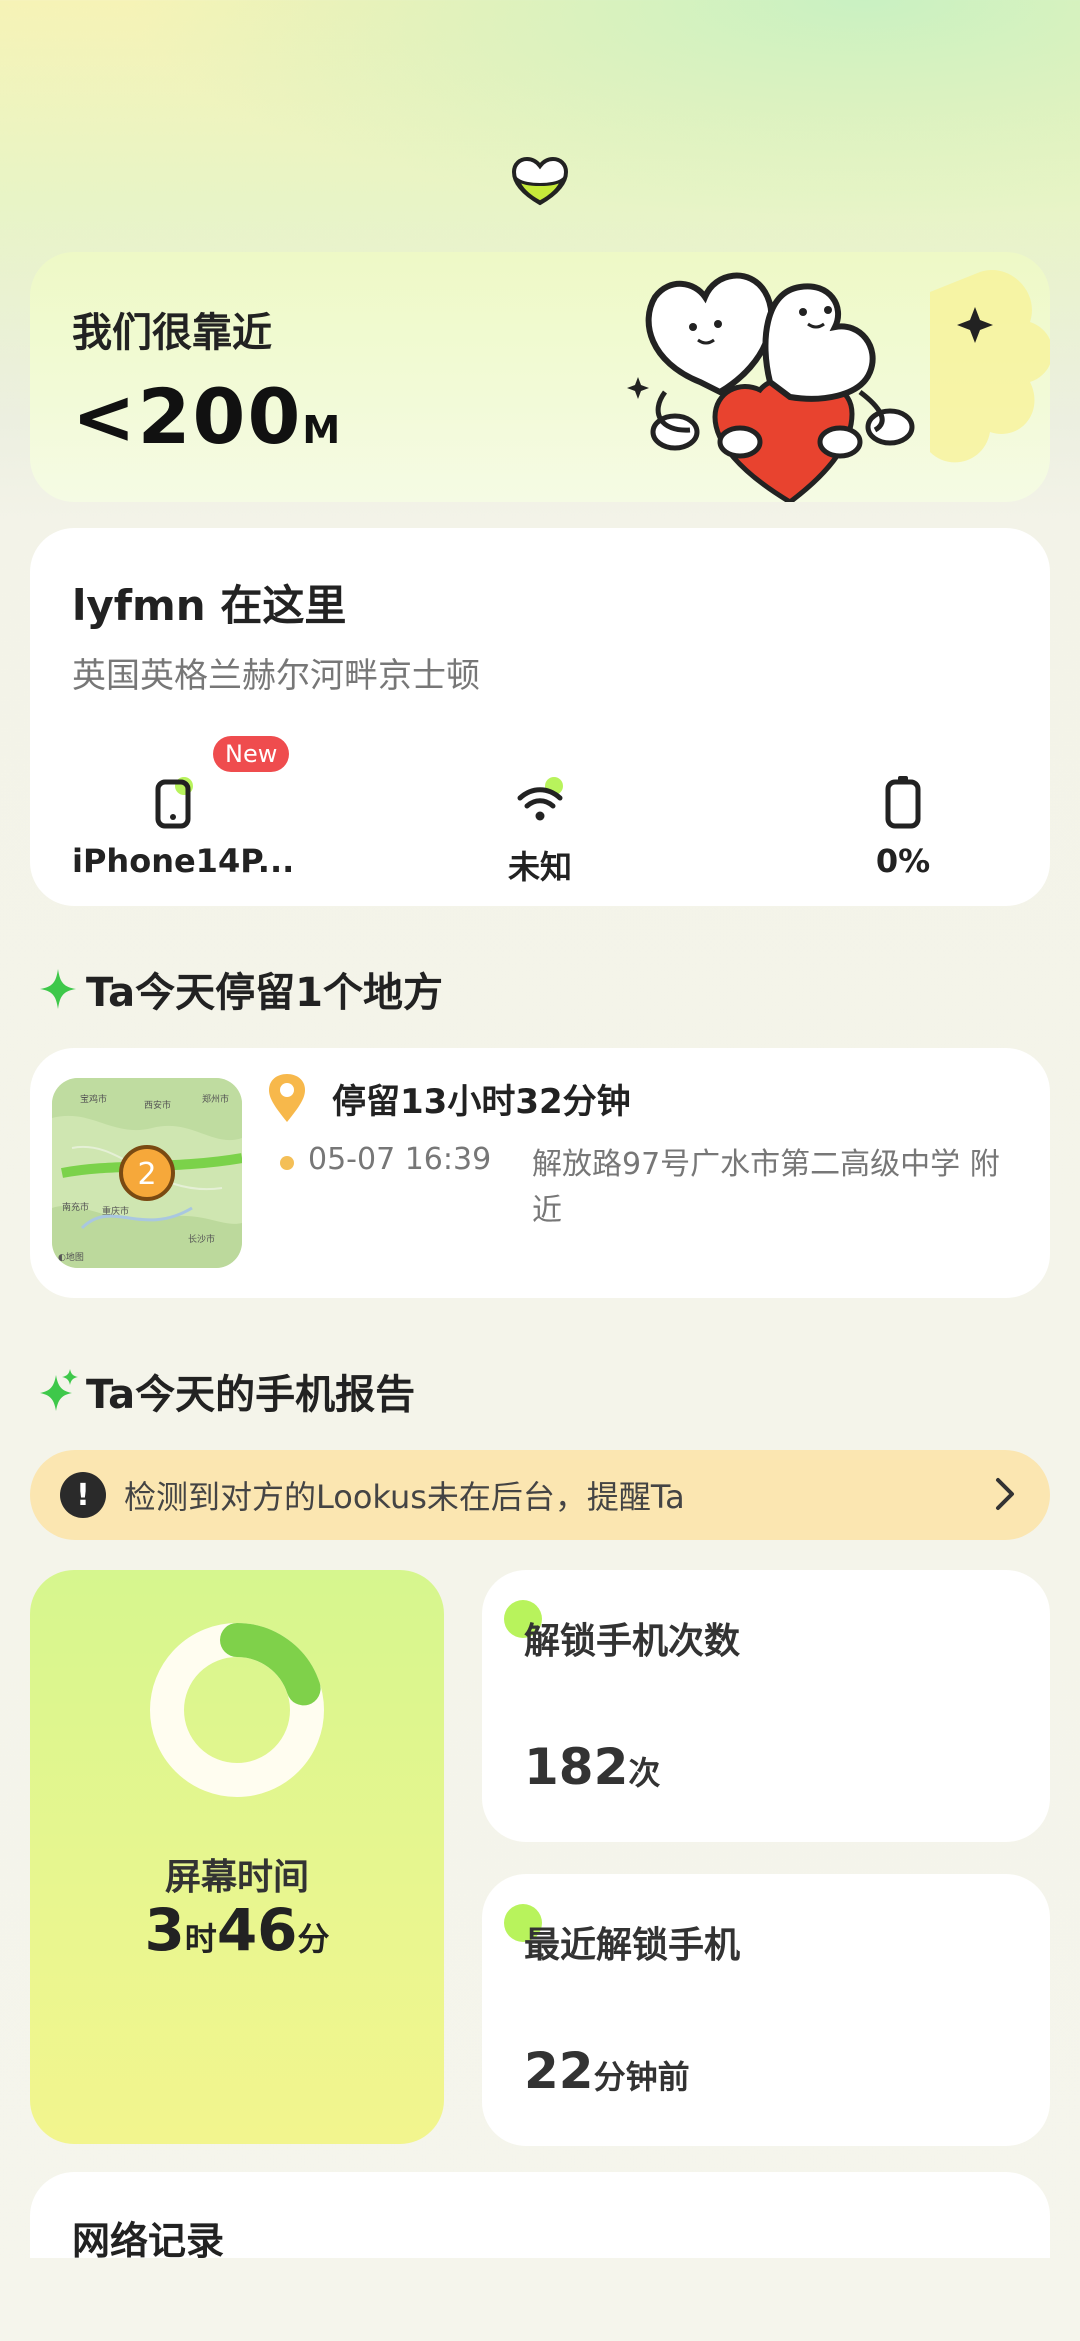 The width and height of the screenshot is (1080, 2341). I want to click on new-badge: New, so click(251, 754).